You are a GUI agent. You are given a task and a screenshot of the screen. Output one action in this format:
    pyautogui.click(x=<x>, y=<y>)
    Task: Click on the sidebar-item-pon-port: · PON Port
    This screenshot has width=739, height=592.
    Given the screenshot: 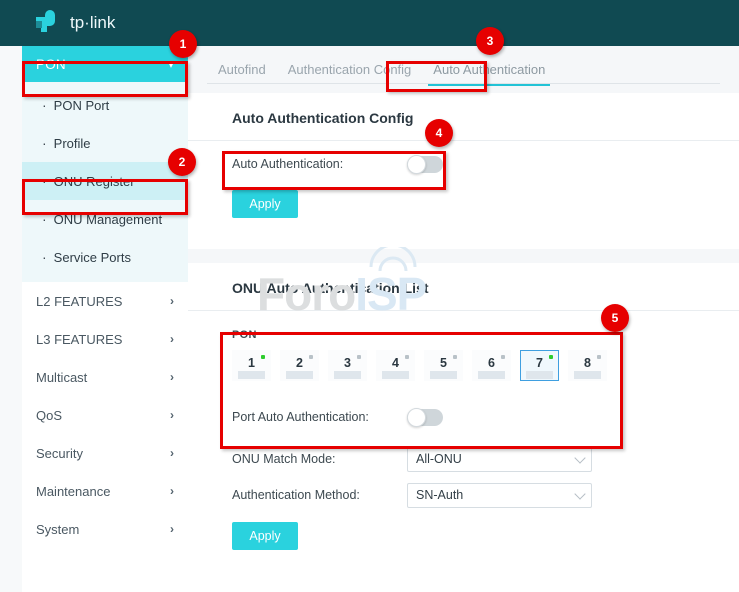 What is the action you would take?
    pyautogui.click(x=105, y=105)
    